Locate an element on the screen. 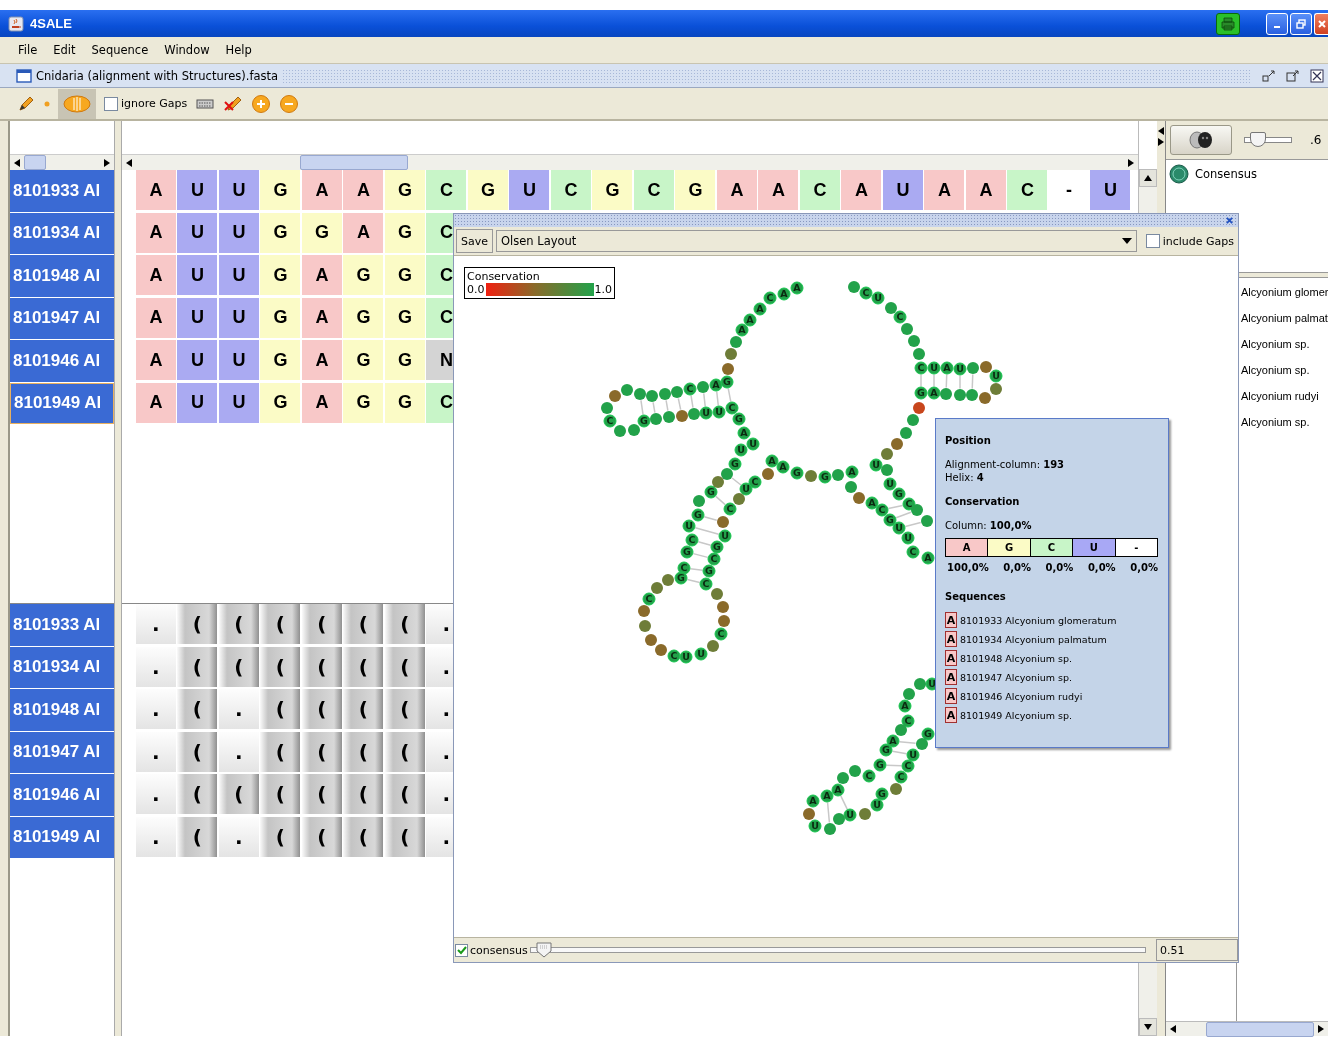  tooltip-text: Alignment-column: 193 is located at coordinates (1005, 464).